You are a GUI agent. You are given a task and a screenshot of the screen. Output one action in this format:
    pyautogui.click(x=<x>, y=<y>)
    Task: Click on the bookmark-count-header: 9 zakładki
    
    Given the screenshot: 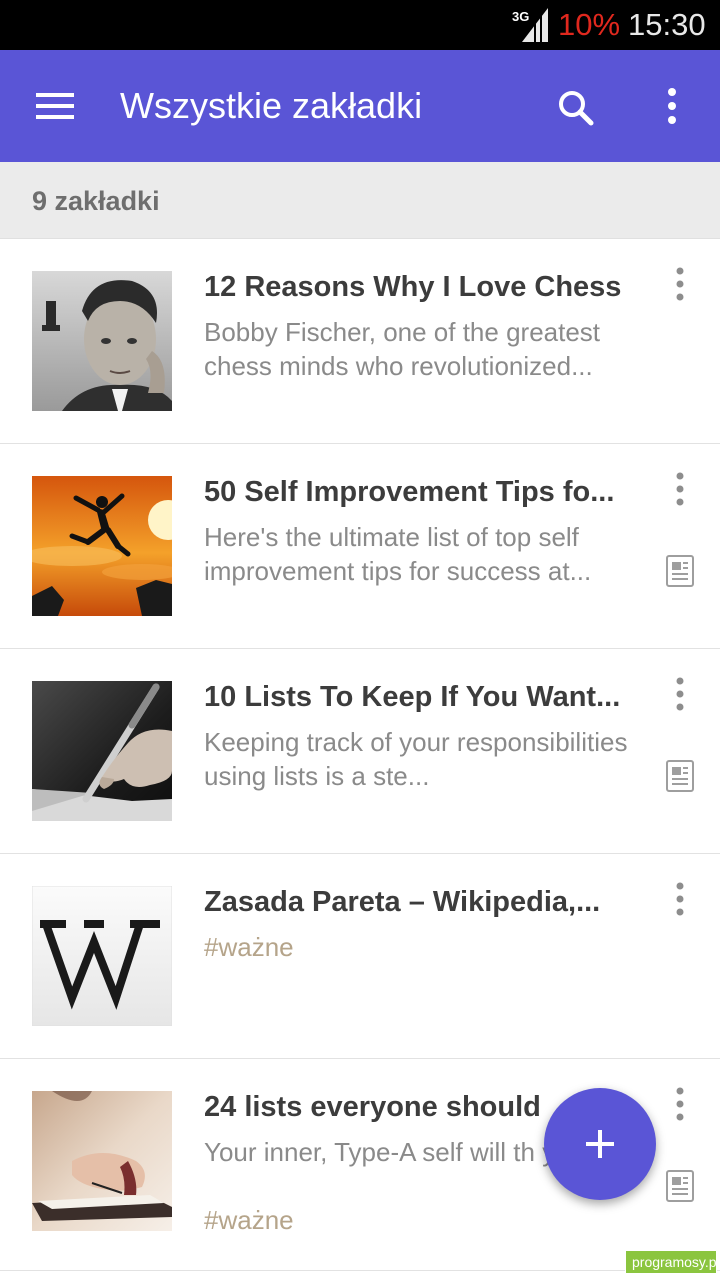 What is the action you would take?
    pyautogui.click(x=360, y=200)
    